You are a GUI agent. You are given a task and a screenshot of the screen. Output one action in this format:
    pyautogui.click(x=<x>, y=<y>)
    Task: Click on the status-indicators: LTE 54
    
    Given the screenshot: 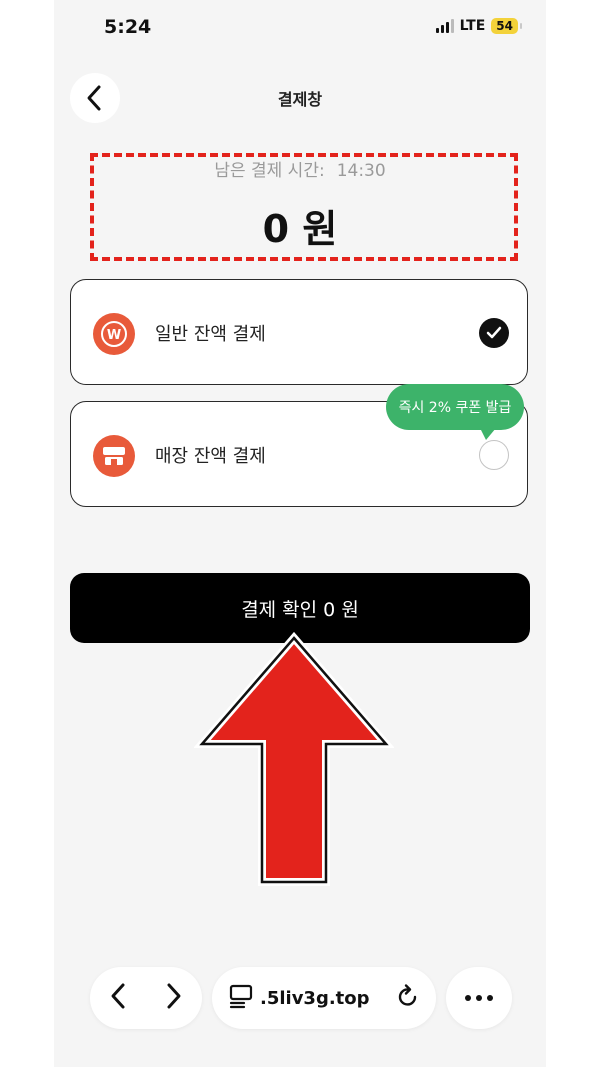 What is the action you would take?
    pyautogui.click(x=478, y=26)
    